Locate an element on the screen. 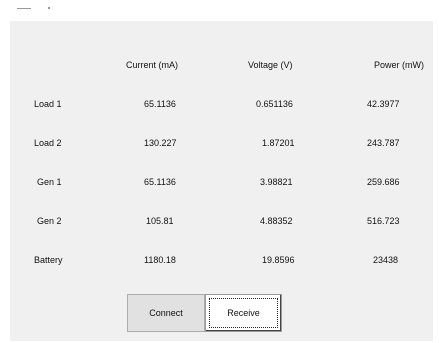  connect-button-label: Connect is located at coordinates (166, 313).